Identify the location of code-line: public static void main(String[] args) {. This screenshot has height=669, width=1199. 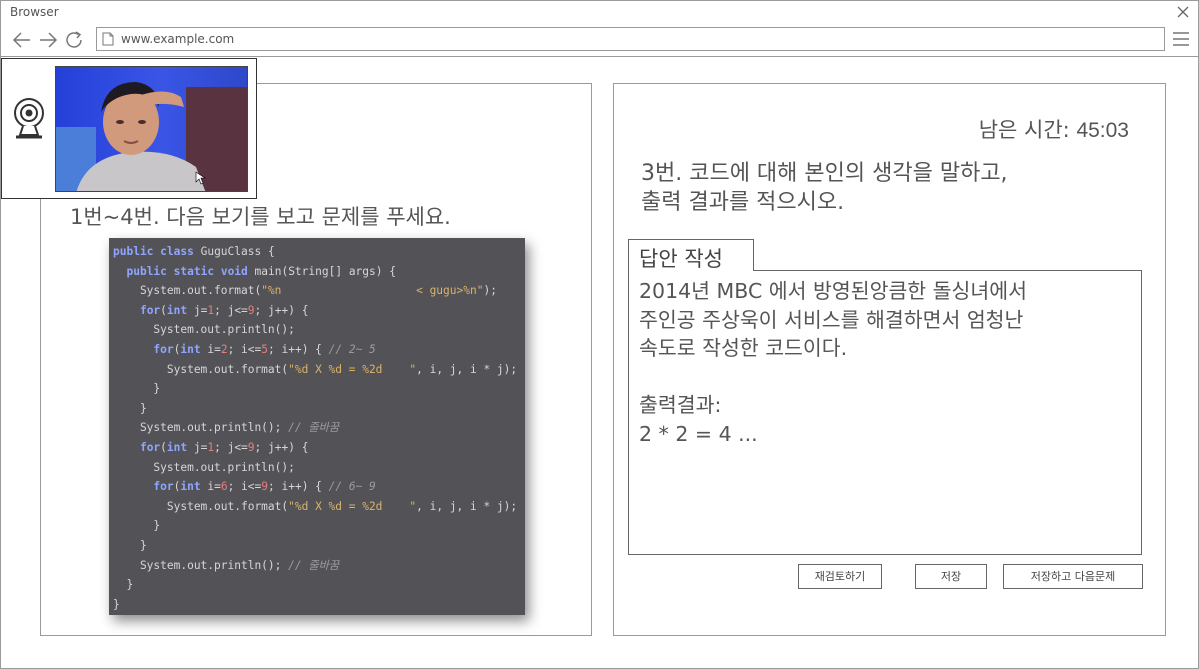
(261, 271).